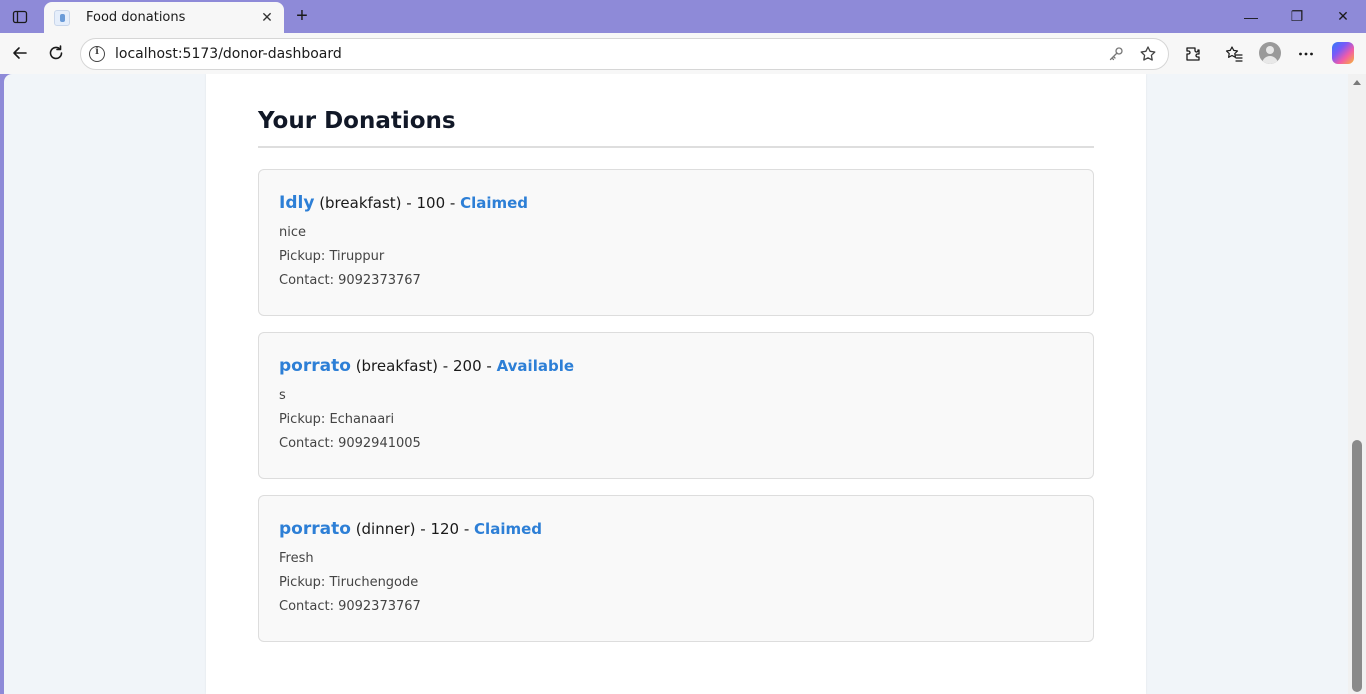 This screenshot has width=1366, height=694. What do you see at coordinates (296, 558) in the screenshot?
I see `donation-description: Fresh` at bounding box center [296, 558].